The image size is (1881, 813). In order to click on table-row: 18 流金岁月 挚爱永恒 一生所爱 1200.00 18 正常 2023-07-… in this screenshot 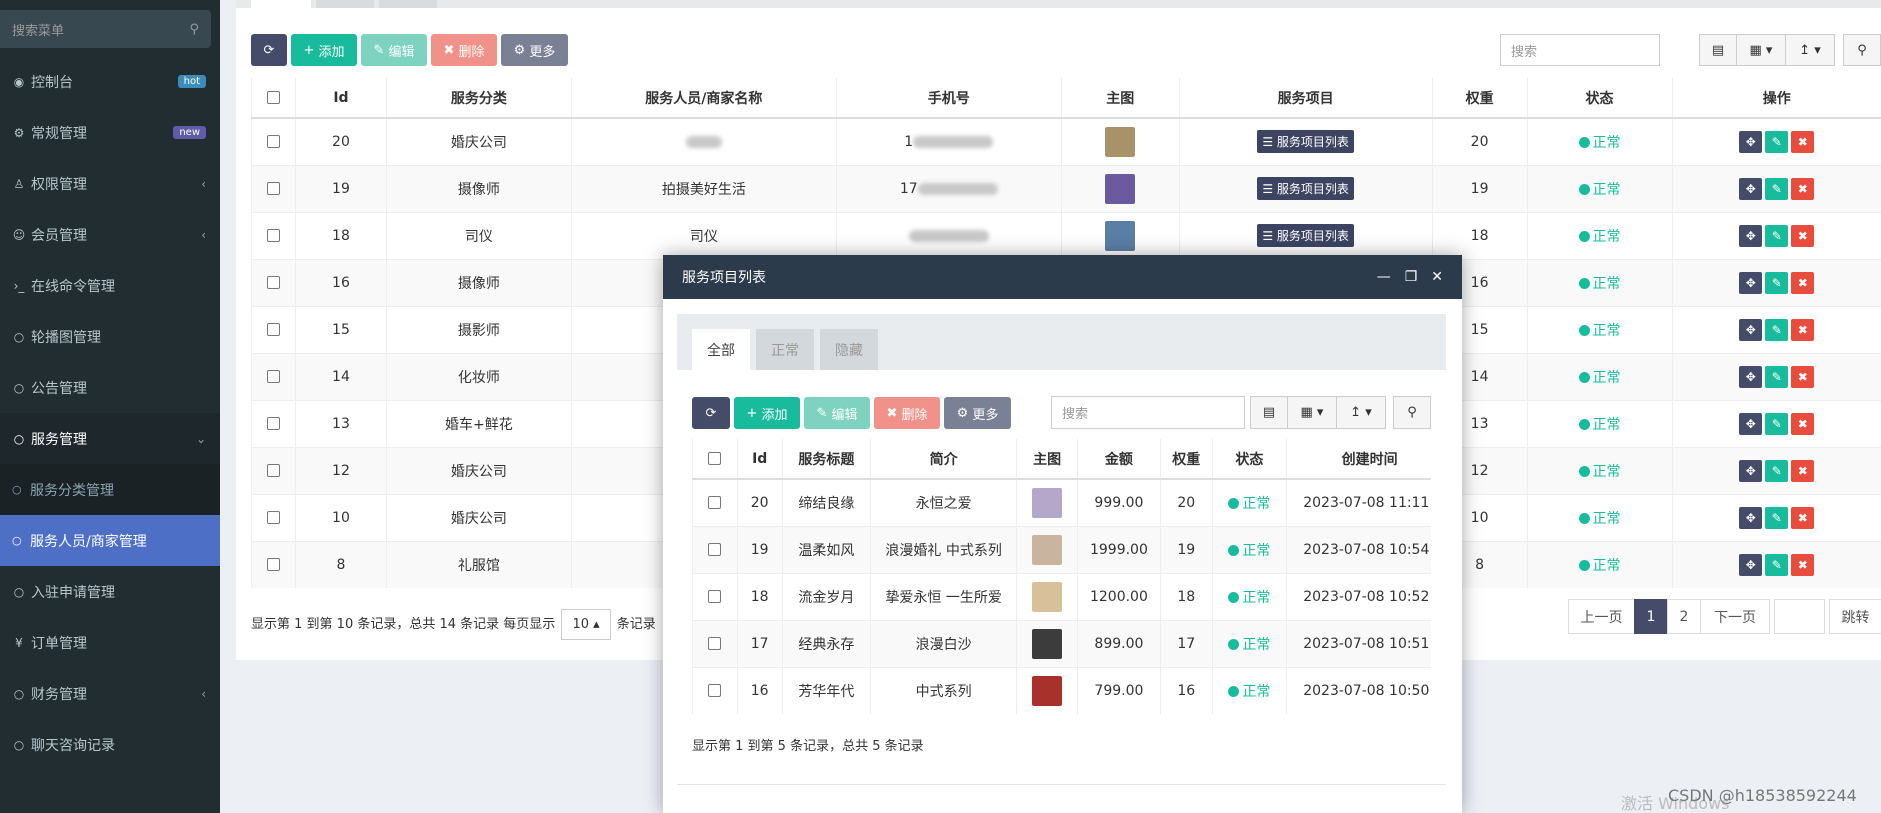, I will do `click(1061, 596)`.